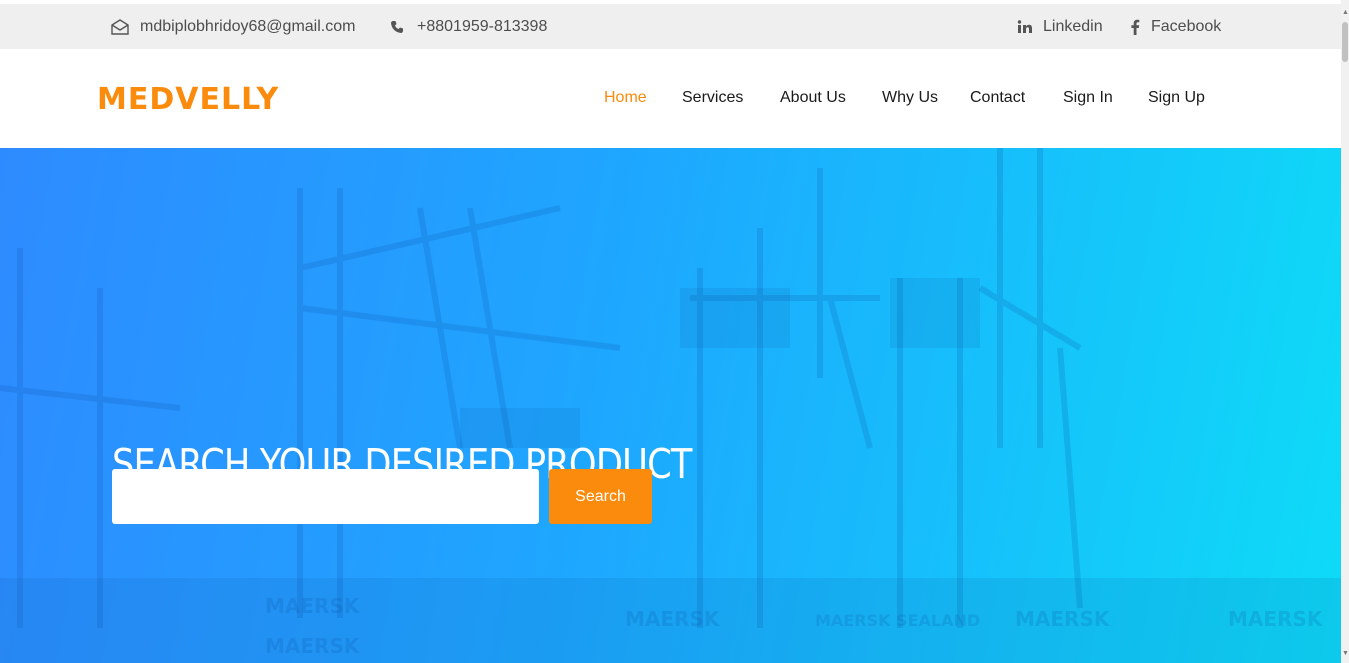 The height and width of the screenshot is (663, 1349). I want to click on email-text: mdbiplobhridoy68@gmail.com, so click(248, 26).